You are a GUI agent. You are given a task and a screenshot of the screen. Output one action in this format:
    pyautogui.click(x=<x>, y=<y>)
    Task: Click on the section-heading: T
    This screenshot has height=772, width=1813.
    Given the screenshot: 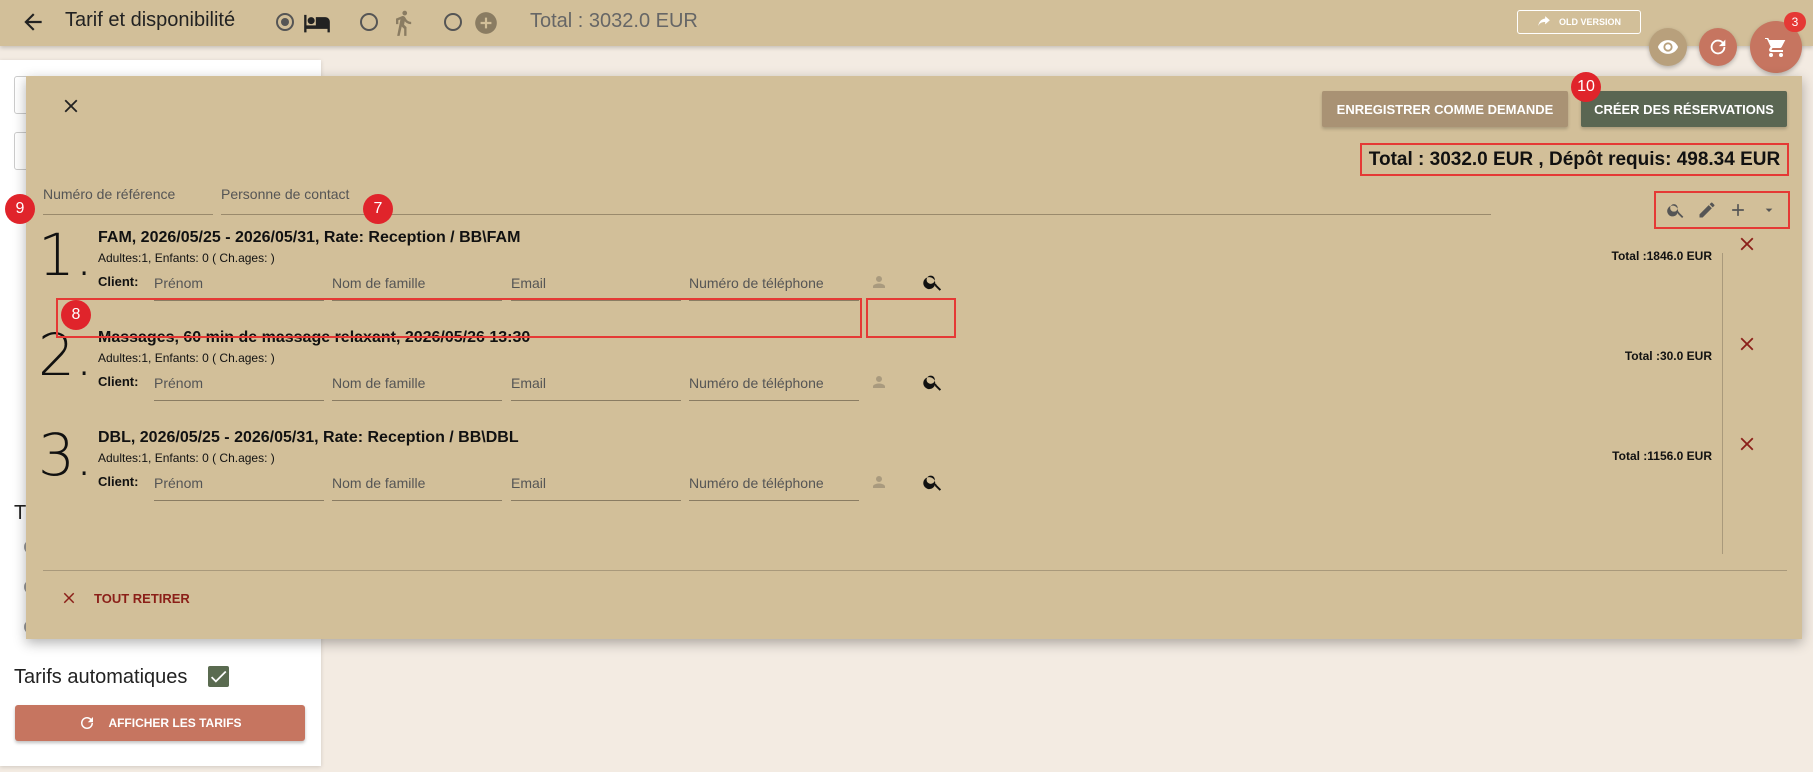 What is the action you would take?
    pyautogui.click(x=20, y=513)
    